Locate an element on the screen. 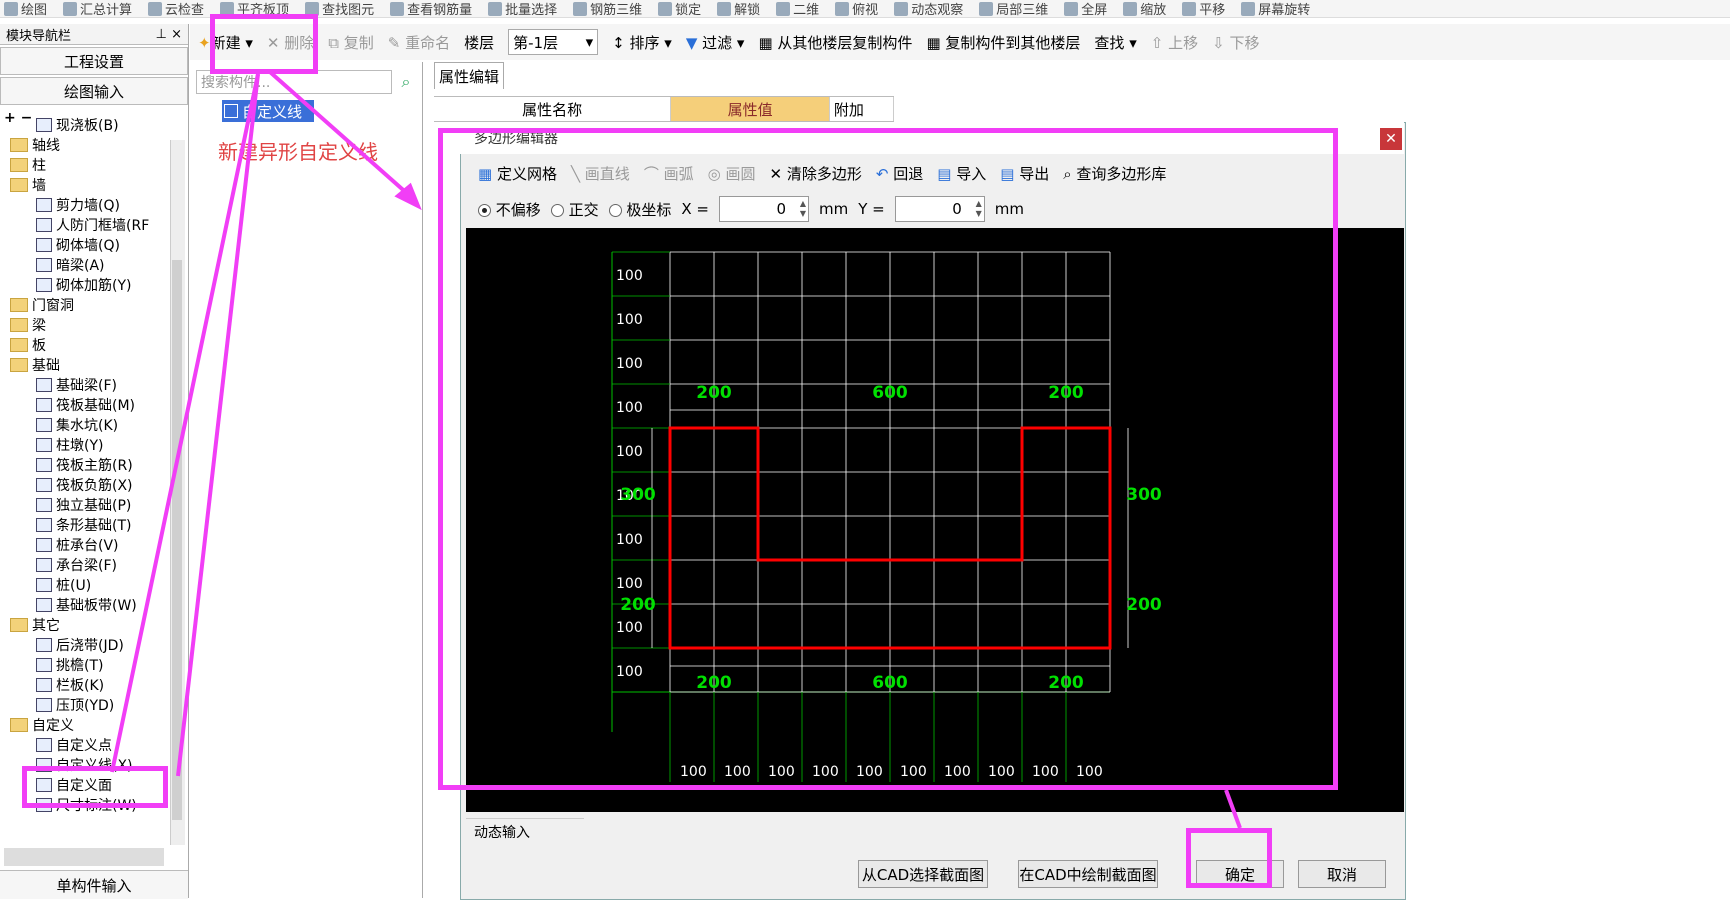 This screenshot has width=1730, height=900. arrow-to-tree is located at coordinates (185, 423).